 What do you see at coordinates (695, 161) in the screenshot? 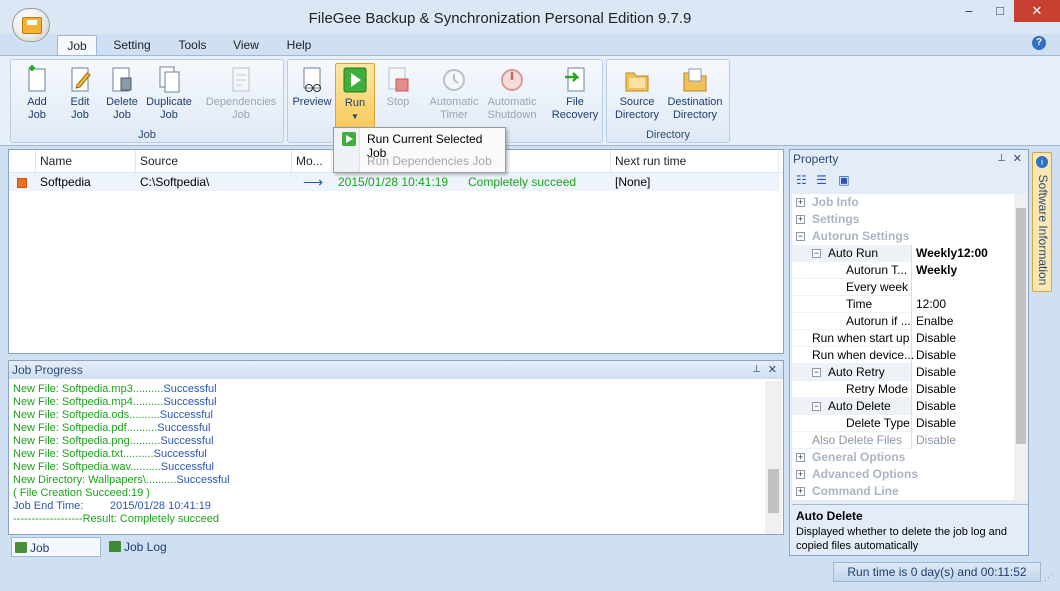
I see `column-header-next-run: Next run time` at bounding box center [695, 161].